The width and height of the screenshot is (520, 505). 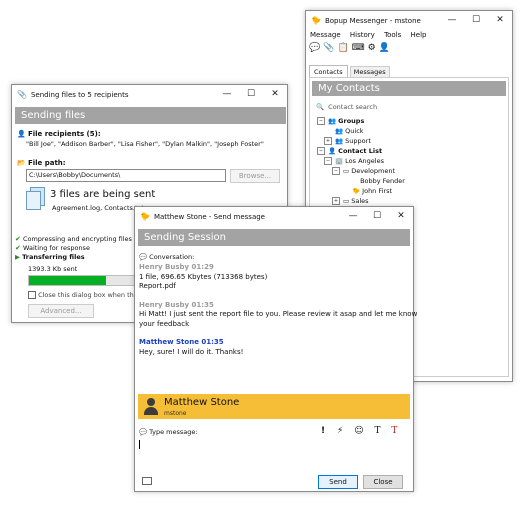 I want to click on tree-groups: − 👥 Groups, so click(x=340, y=121).